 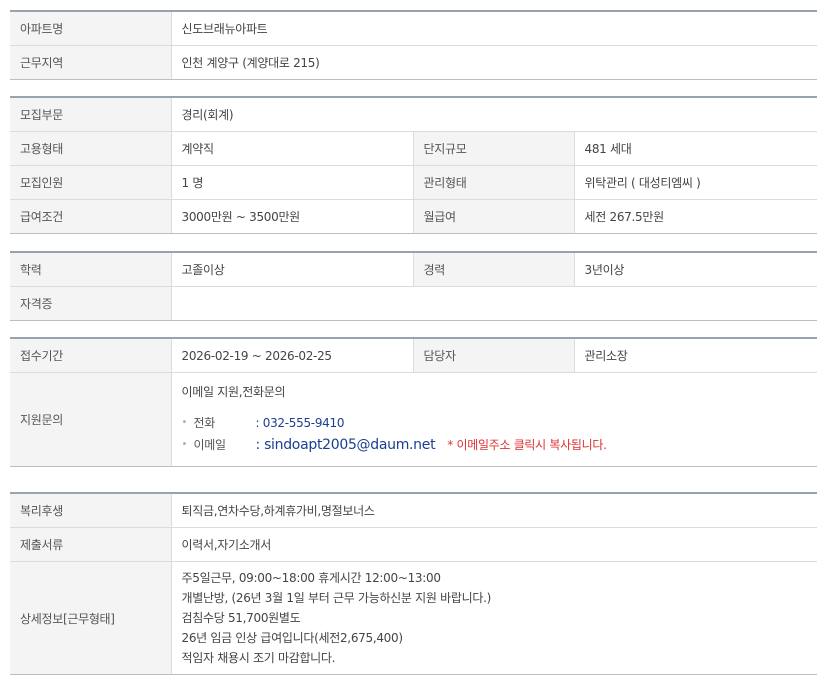 I want to click on complex-scale-value: 481 세대, so click(x=695, y=148).